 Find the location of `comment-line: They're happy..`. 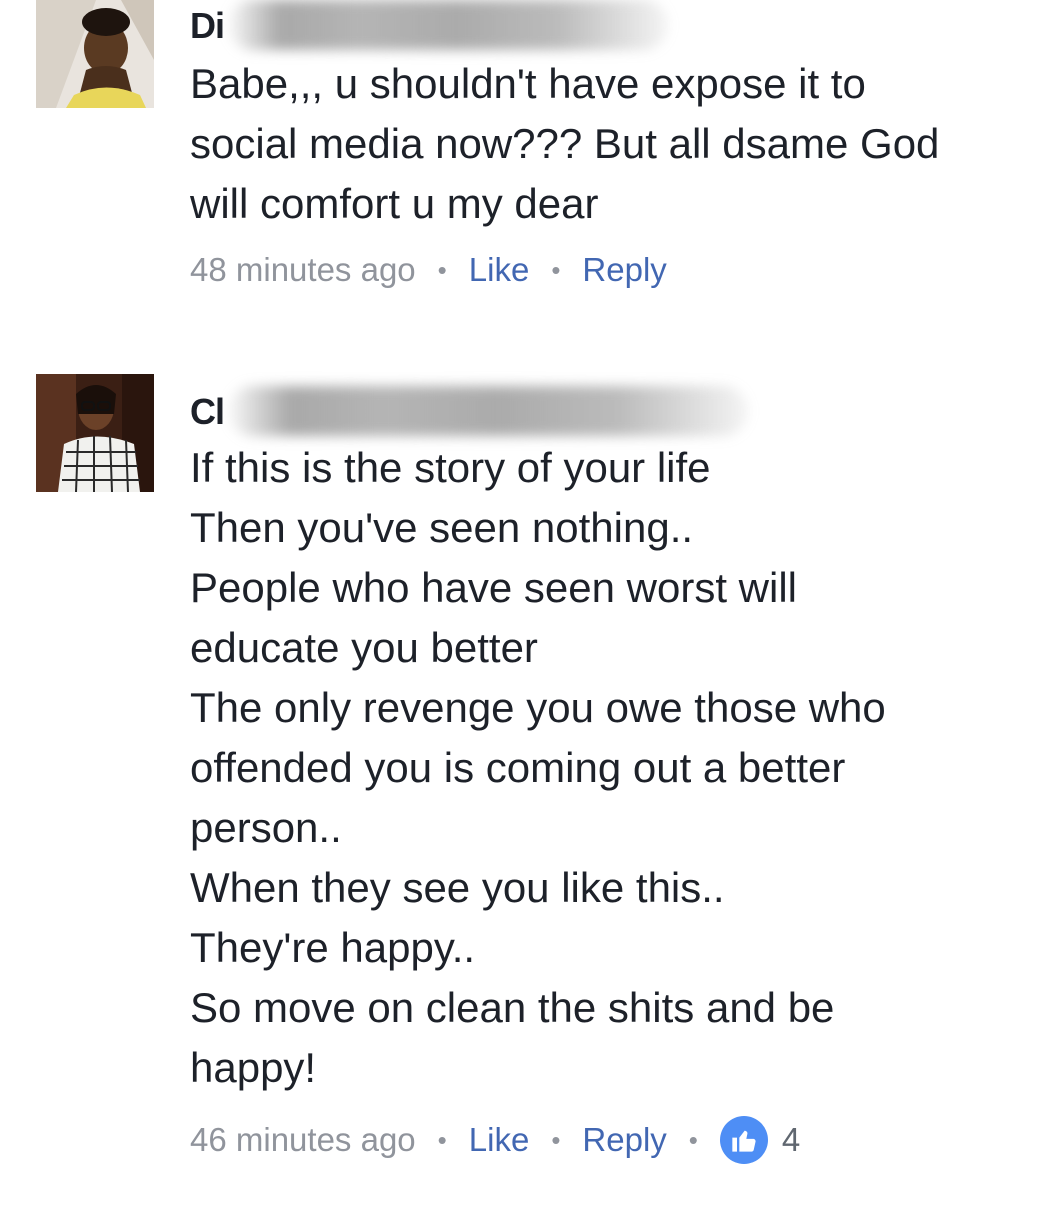

comment-line: They're happy.. is located at coordinates (333, 947).